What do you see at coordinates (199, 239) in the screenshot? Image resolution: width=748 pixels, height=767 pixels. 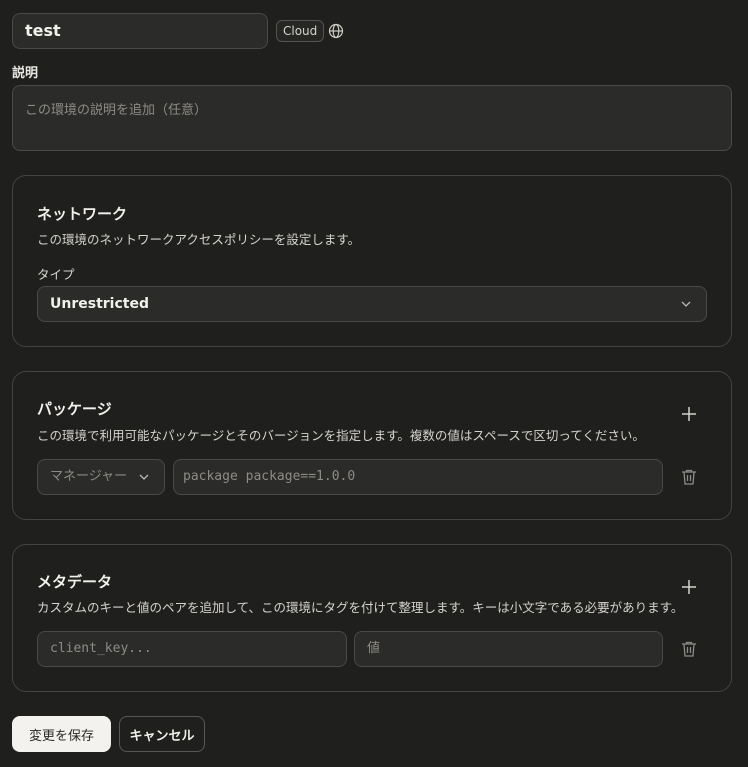 I see `network-subtitle: この環境のネットワークアクセスポリシーを設定します。` at bounding box center [199, 239].